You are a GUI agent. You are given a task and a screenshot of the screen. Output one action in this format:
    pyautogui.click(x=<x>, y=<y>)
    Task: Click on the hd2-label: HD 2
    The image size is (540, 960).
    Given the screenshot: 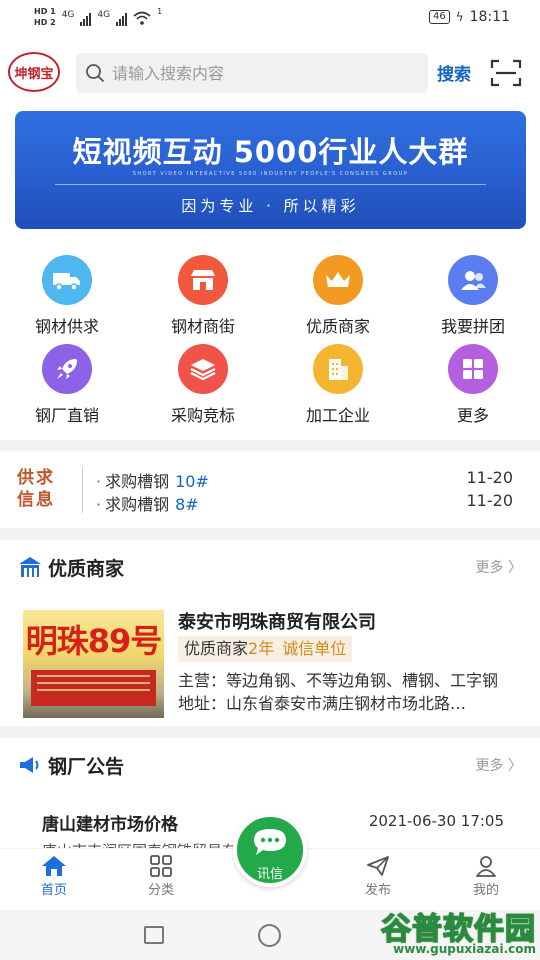 What is the action you would take?
    pyautogui.click(x=45, y=22)
    